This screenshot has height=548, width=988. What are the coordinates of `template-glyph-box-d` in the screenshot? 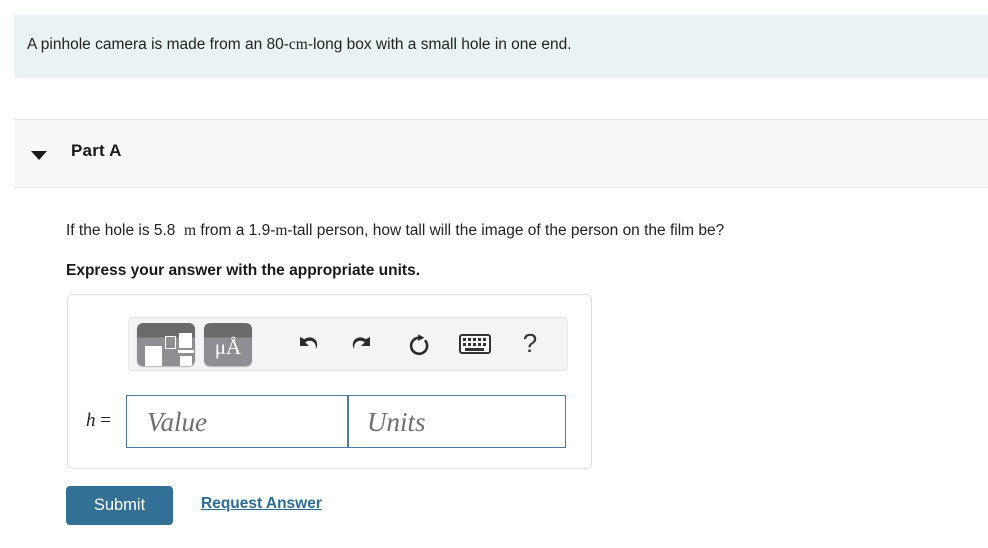 It's located at (186, 361).